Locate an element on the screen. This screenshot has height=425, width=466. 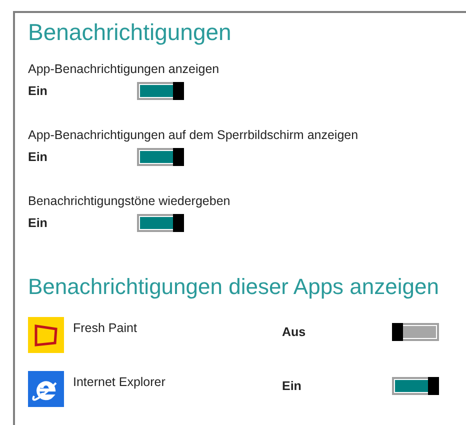
picture-frame-icon is located at coordinates (46, 335).